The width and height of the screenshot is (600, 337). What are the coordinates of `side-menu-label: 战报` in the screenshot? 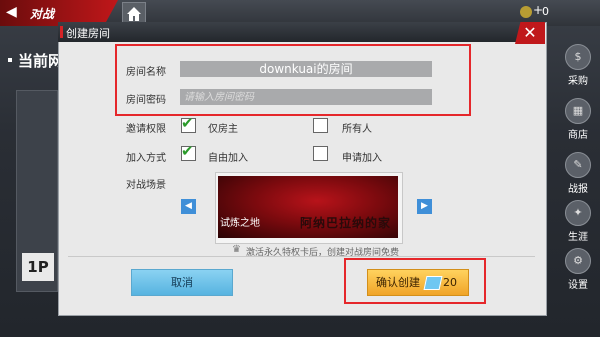 It's located at (578, 189).